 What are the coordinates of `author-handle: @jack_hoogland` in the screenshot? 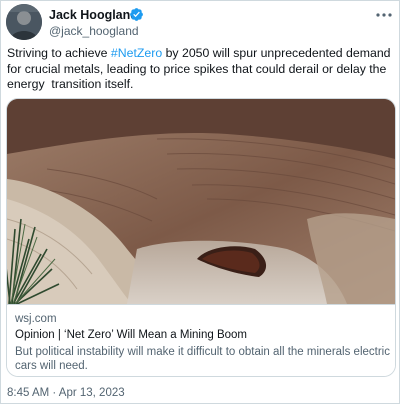 It's located at (94, 31).